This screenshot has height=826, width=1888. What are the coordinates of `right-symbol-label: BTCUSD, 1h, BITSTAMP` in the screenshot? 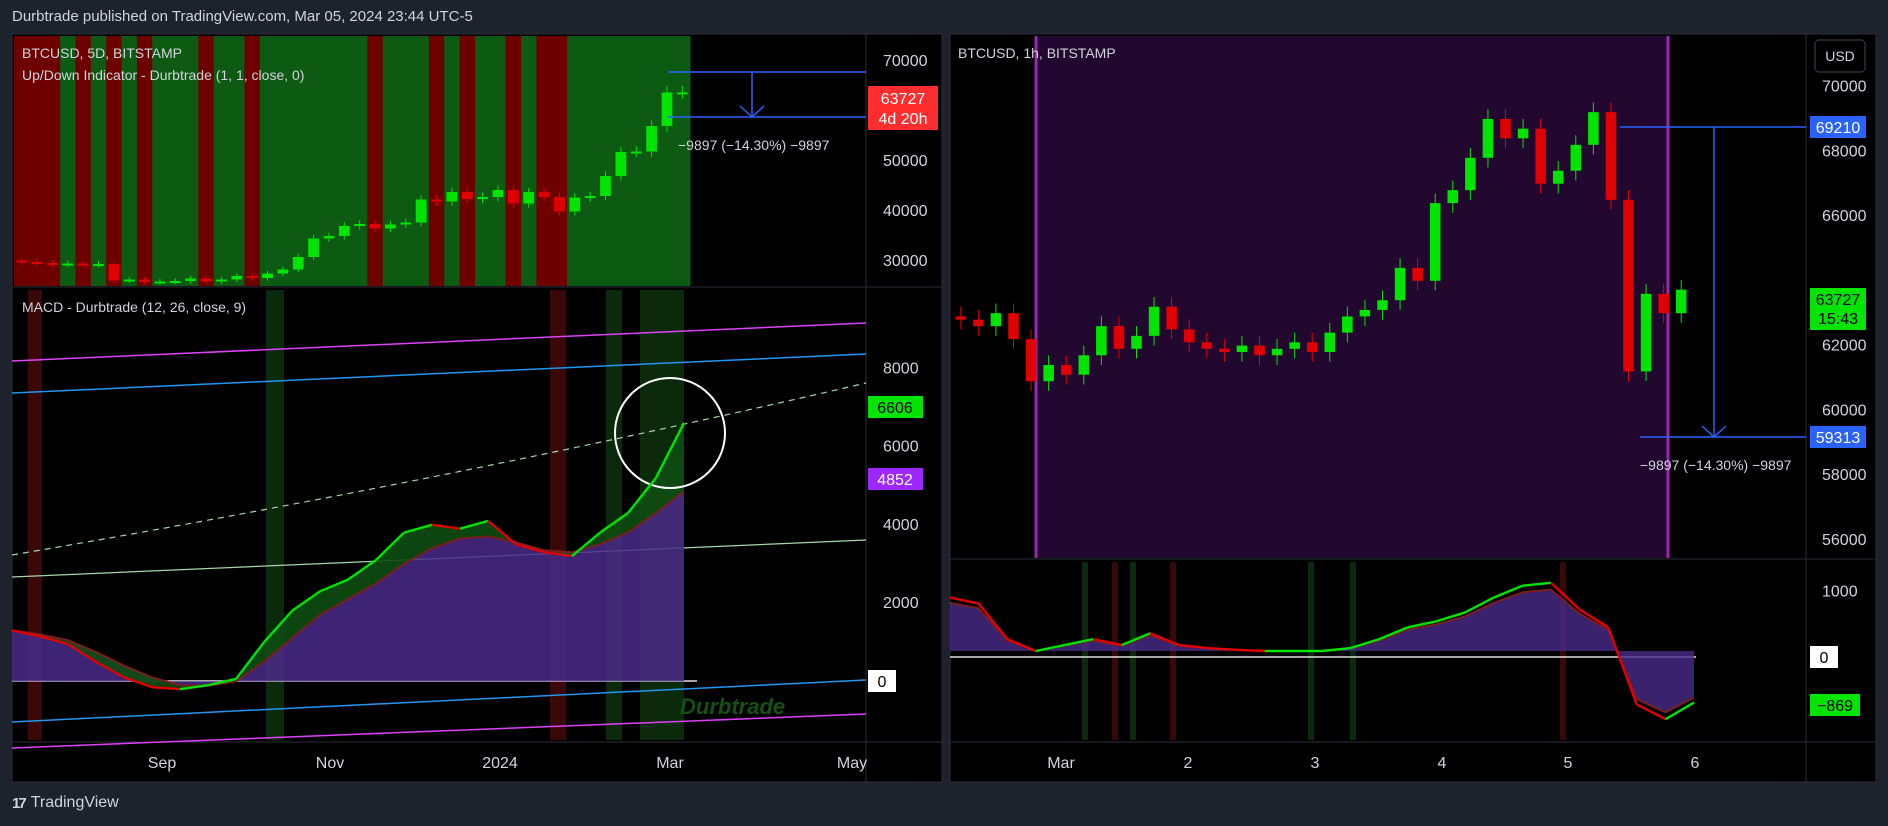 It's located at (1037, 53).